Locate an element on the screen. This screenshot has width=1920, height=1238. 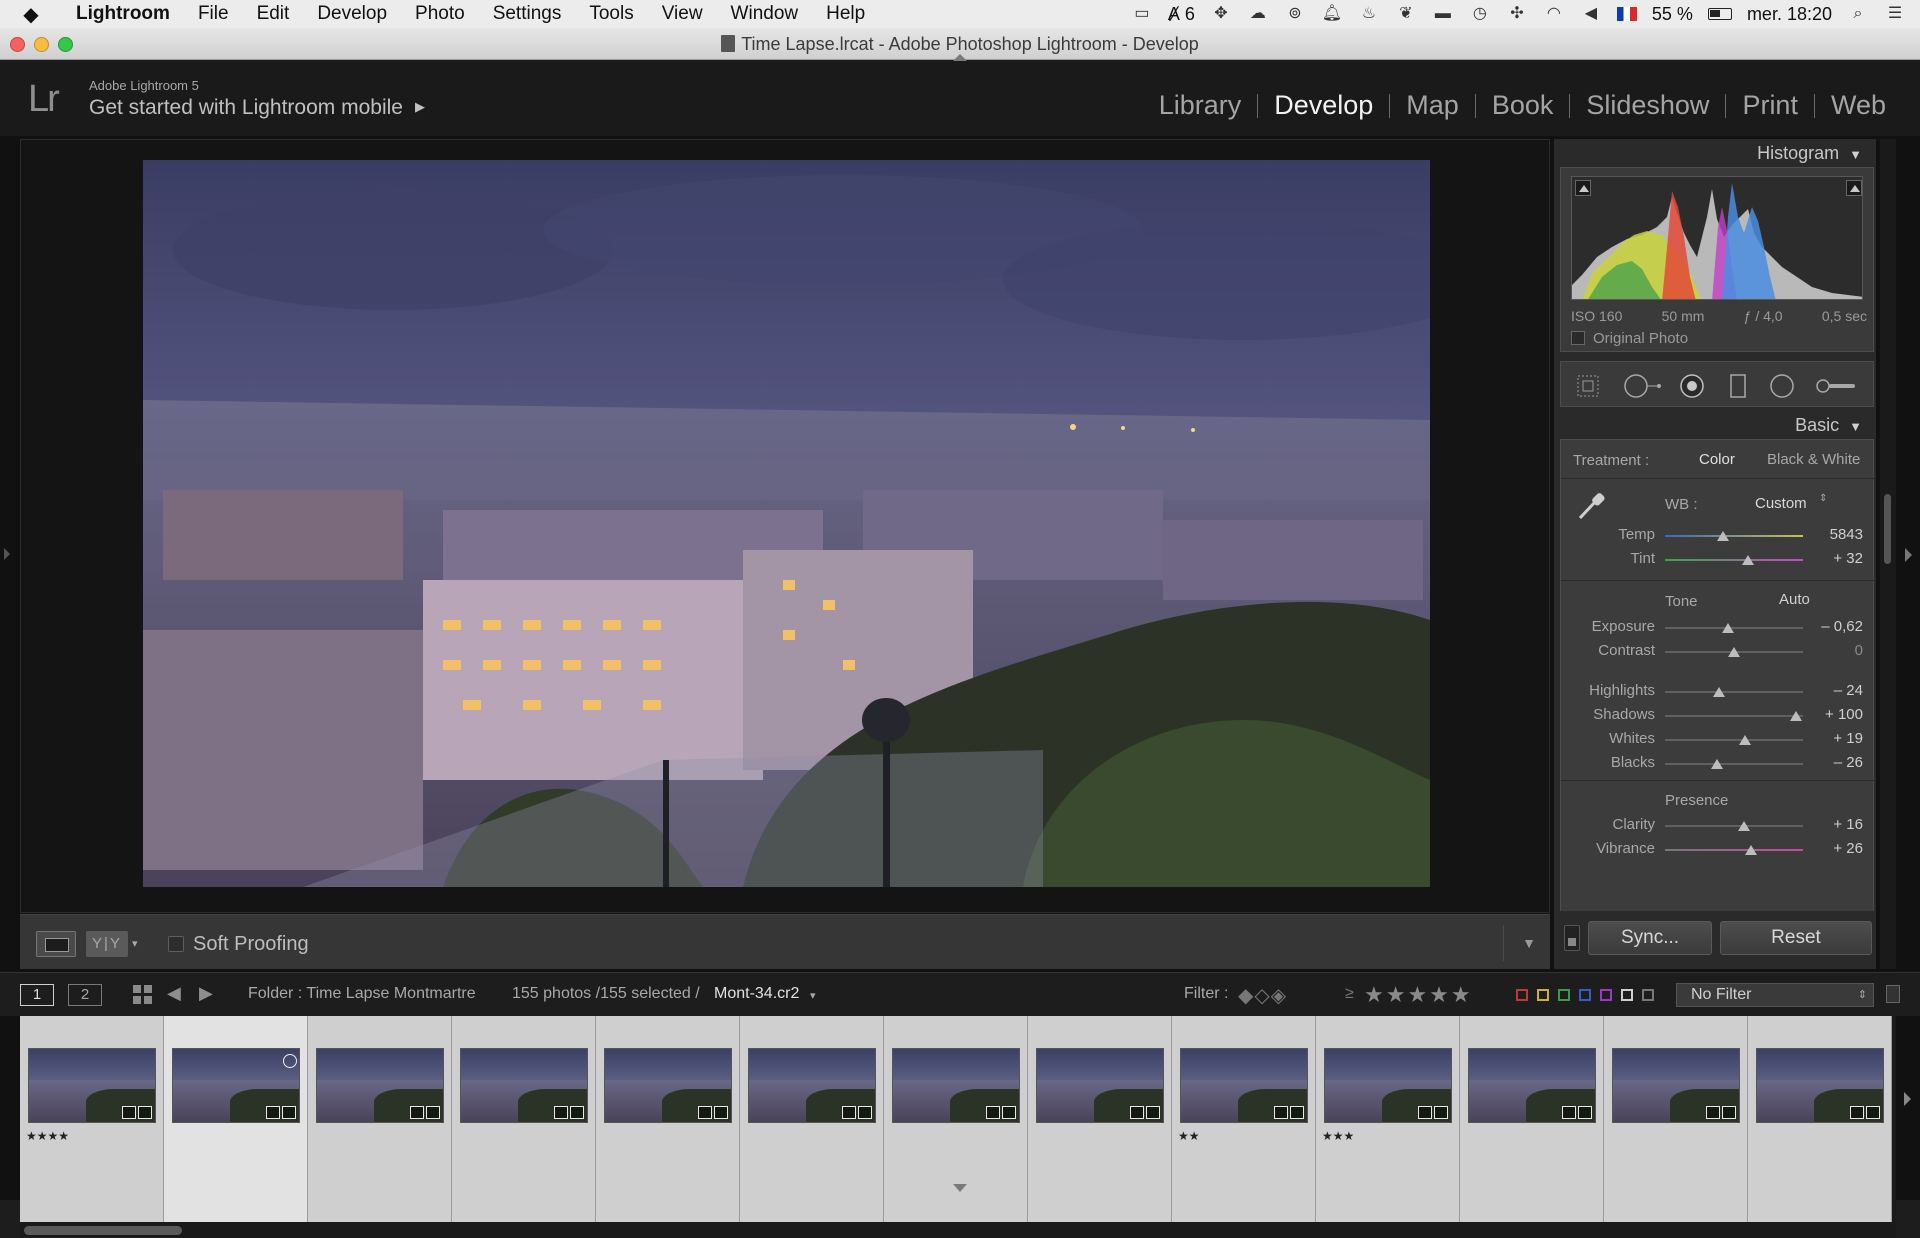
folder-icon: ▬ is located at coordinates (1443, 14).